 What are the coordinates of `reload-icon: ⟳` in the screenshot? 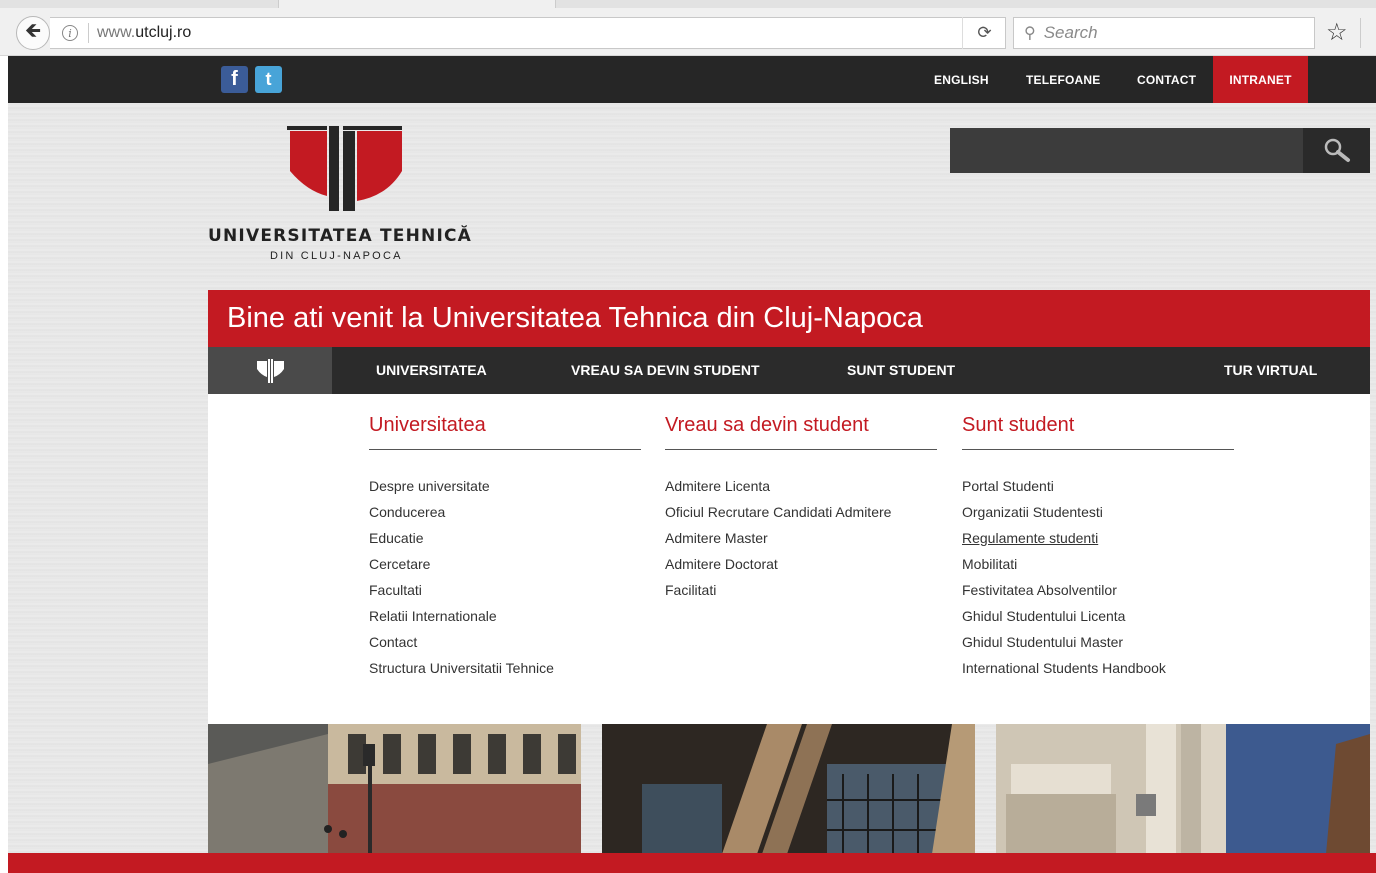 It's located at (984, 32).